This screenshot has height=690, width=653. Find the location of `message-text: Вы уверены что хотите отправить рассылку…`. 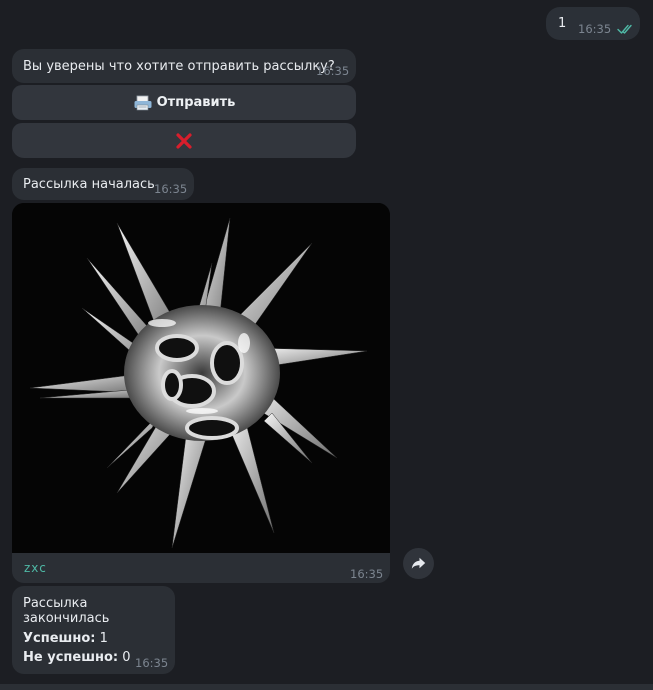

message-text: Вы уверены что хотите отправить рассылку… is located at coordinates (179, 66).